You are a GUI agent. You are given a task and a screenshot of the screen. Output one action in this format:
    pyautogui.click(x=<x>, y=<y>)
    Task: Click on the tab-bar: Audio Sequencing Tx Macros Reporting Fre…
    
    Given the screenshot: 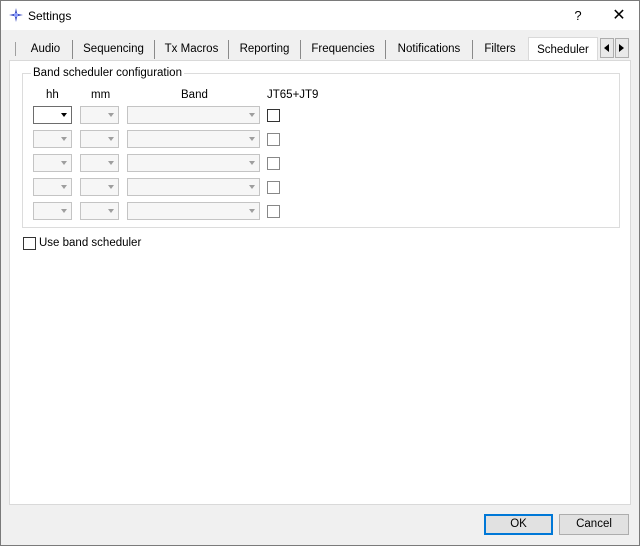 What is the action you would take?
    pyautogui.click(x=320, y=49)
    